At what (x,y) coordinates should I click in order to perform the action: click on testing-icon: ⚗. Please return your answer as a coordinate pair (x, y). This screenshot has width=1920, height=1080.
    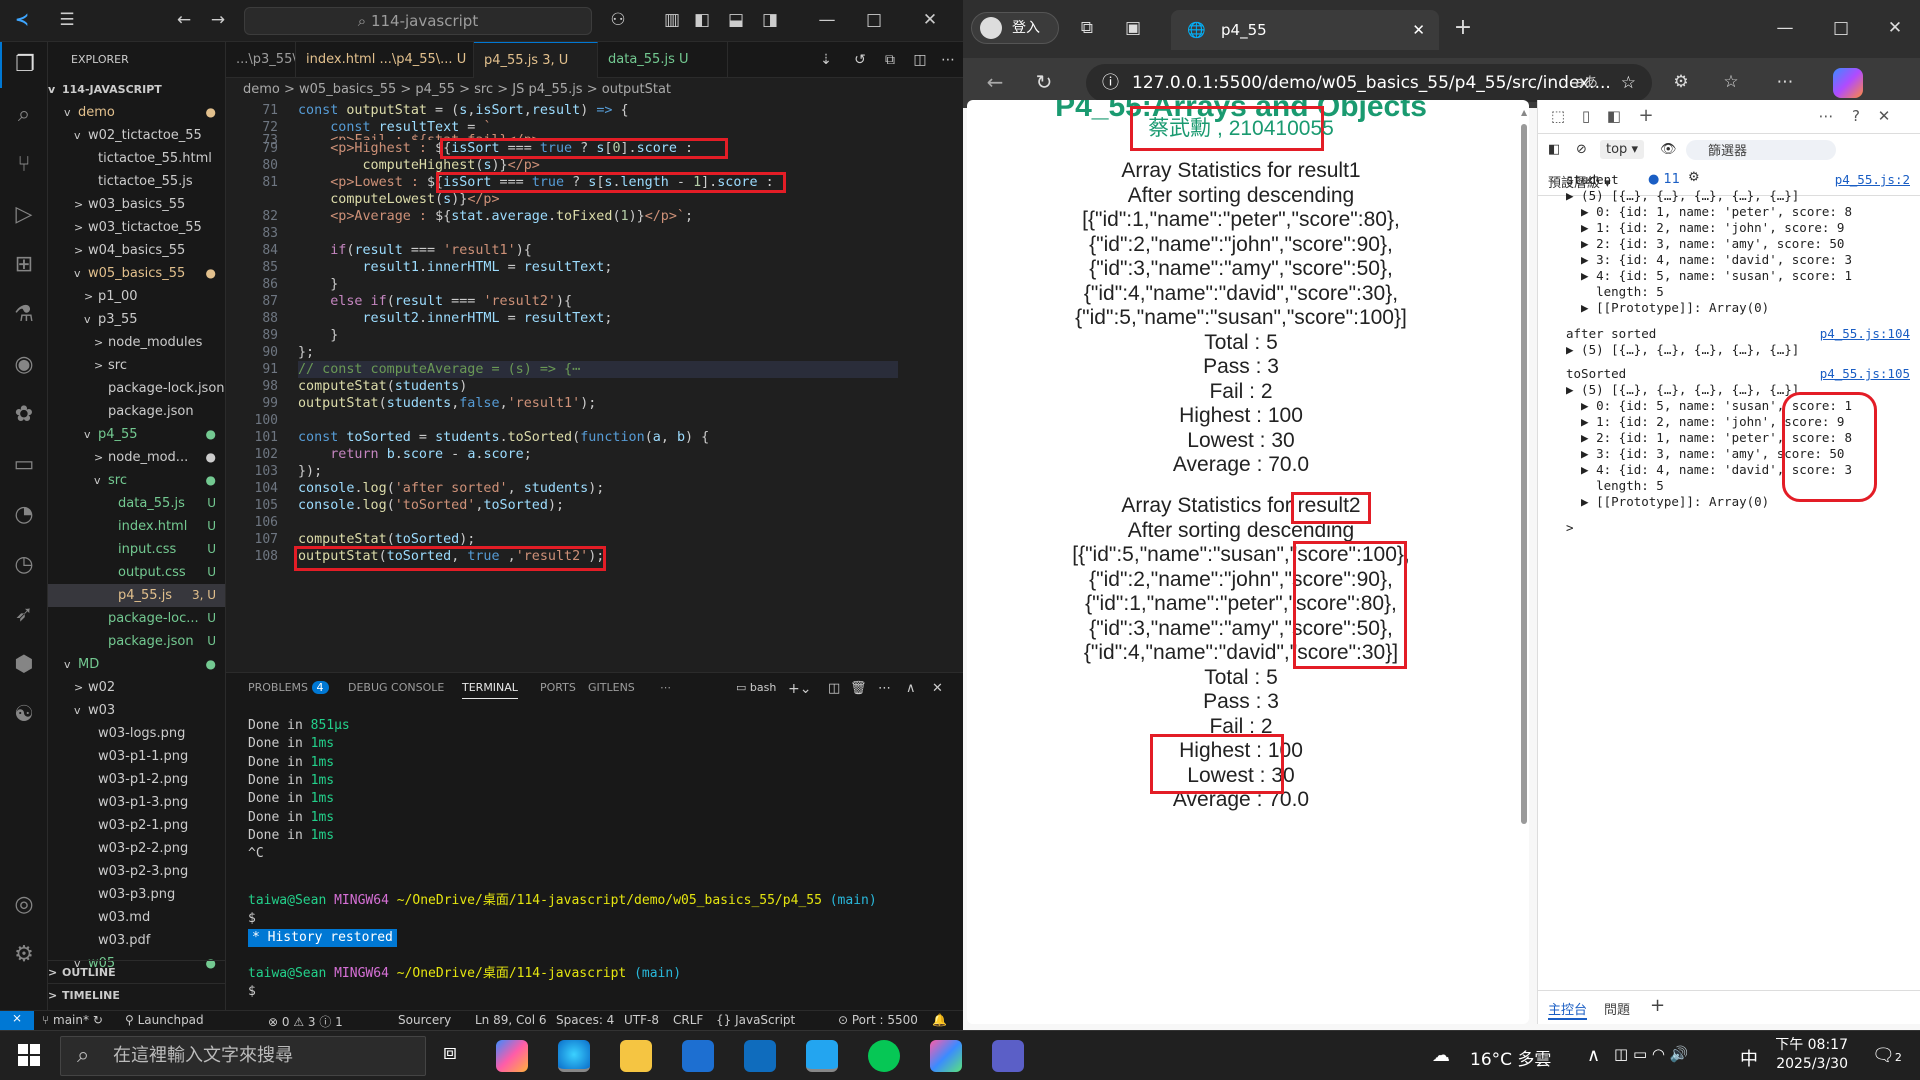
    Looking at the image, I should click on (24, 315).